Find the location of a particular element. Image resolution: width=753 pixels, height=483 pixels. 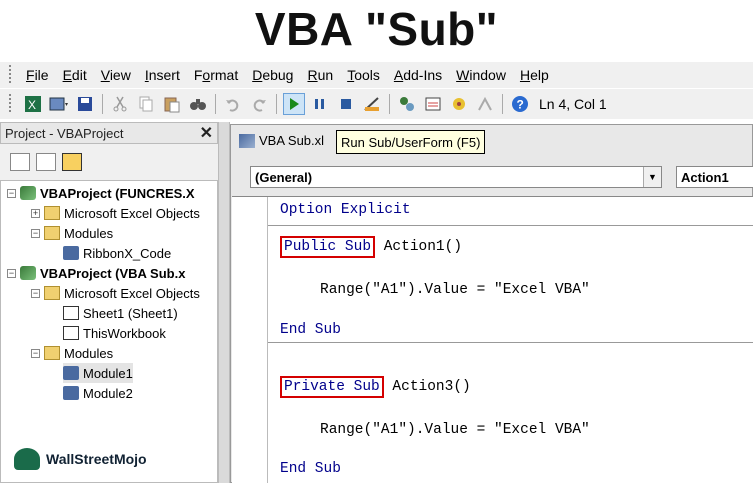

project-explorer-icon is located at coordinates (407, 104).